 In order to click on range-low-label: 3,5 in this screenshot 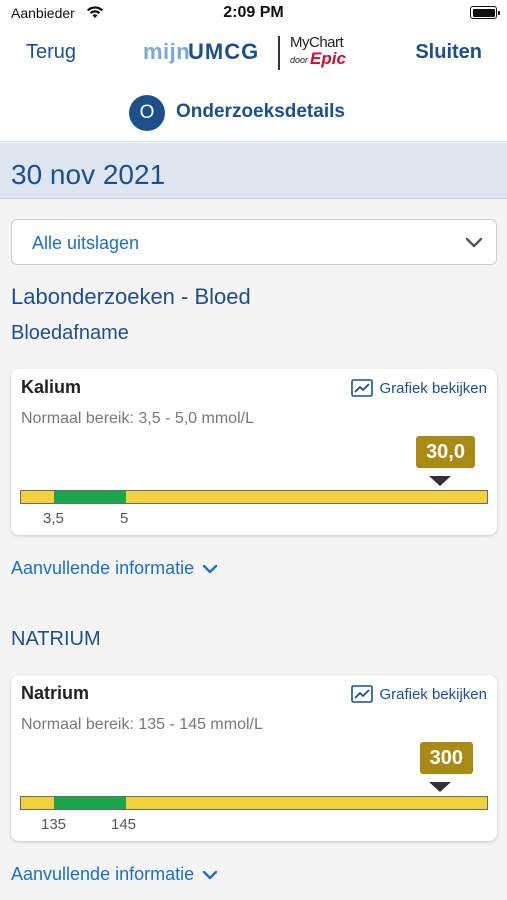, I will do `click(53, 518)`.